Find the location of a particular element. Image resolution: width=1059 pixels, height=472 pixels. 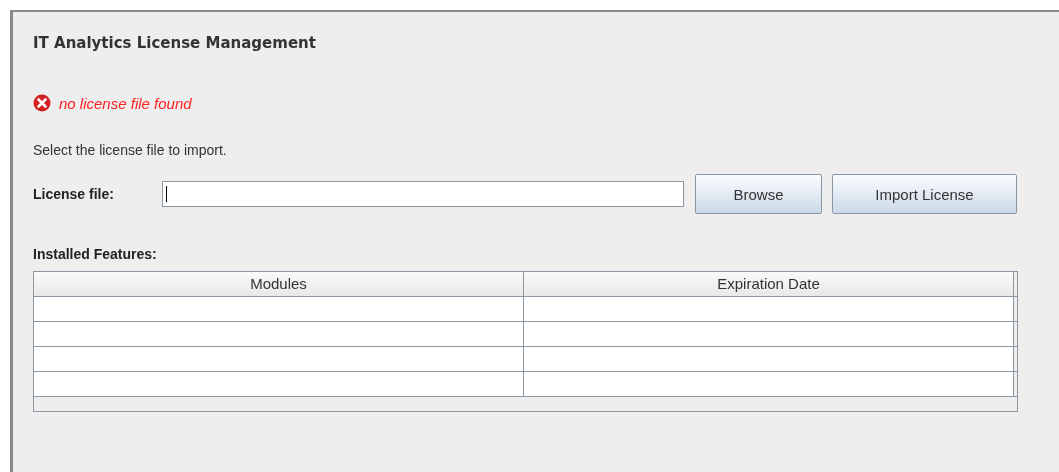

section-label: Installed Features: is located at coordinates (95, 255).